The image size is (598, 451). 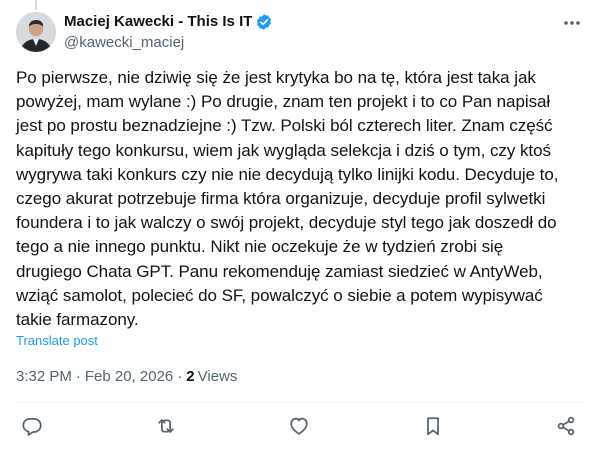 I want to click on author-display-name: Maciej Kawecki - This Is IT, so click(x=158, y=22).